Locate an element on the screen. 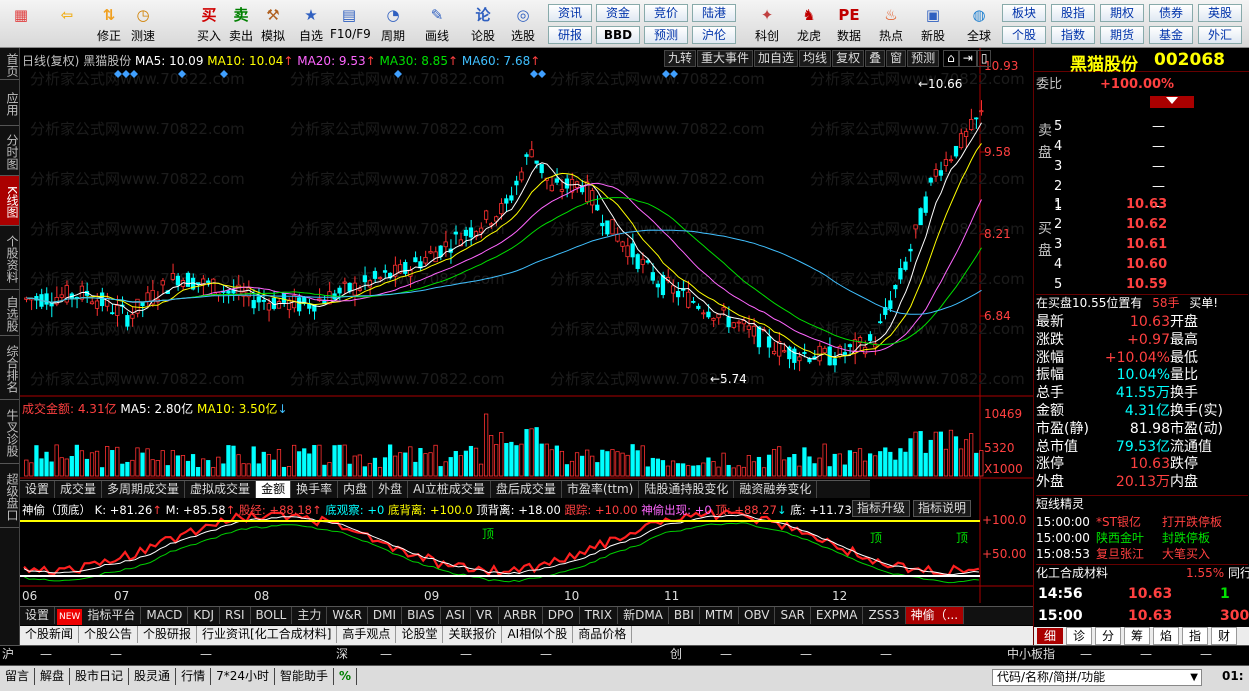  toolbar-button-star-market: ✦ 科创 is located at coordinates (767, 24).